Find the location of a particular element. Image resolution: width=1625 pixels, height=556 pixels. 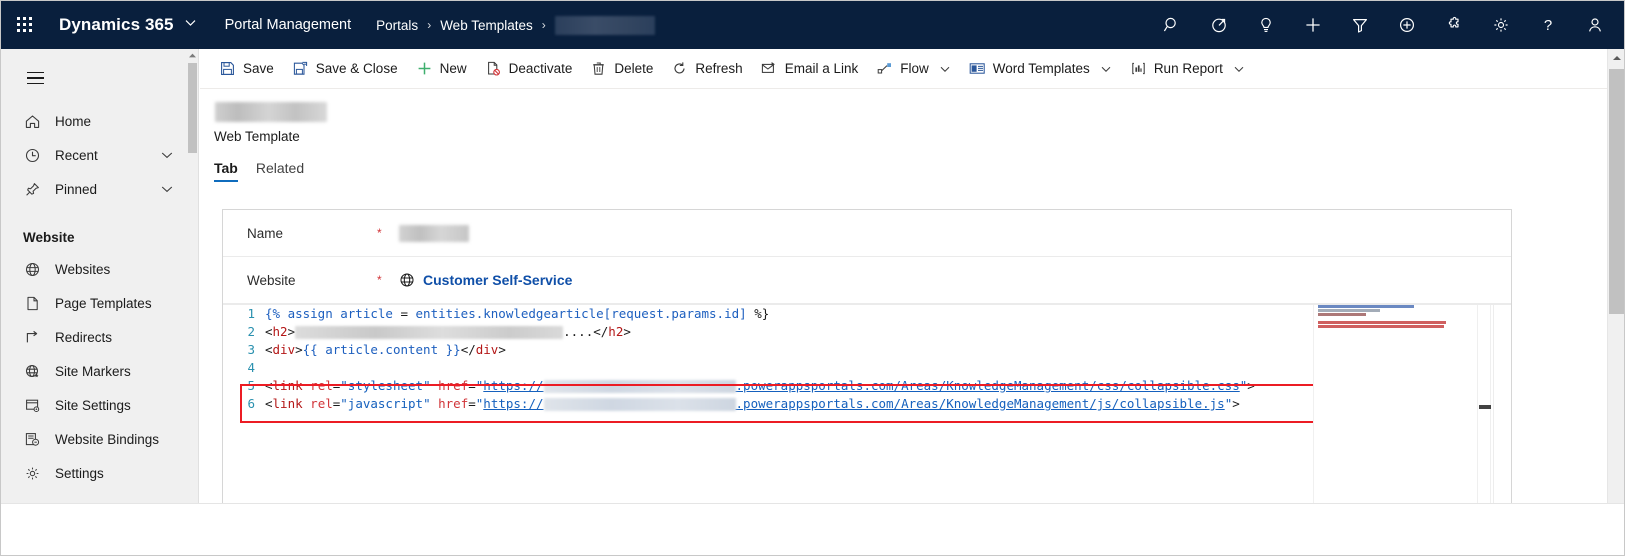

app-launcher-icon is located at coordinates (25, 25).